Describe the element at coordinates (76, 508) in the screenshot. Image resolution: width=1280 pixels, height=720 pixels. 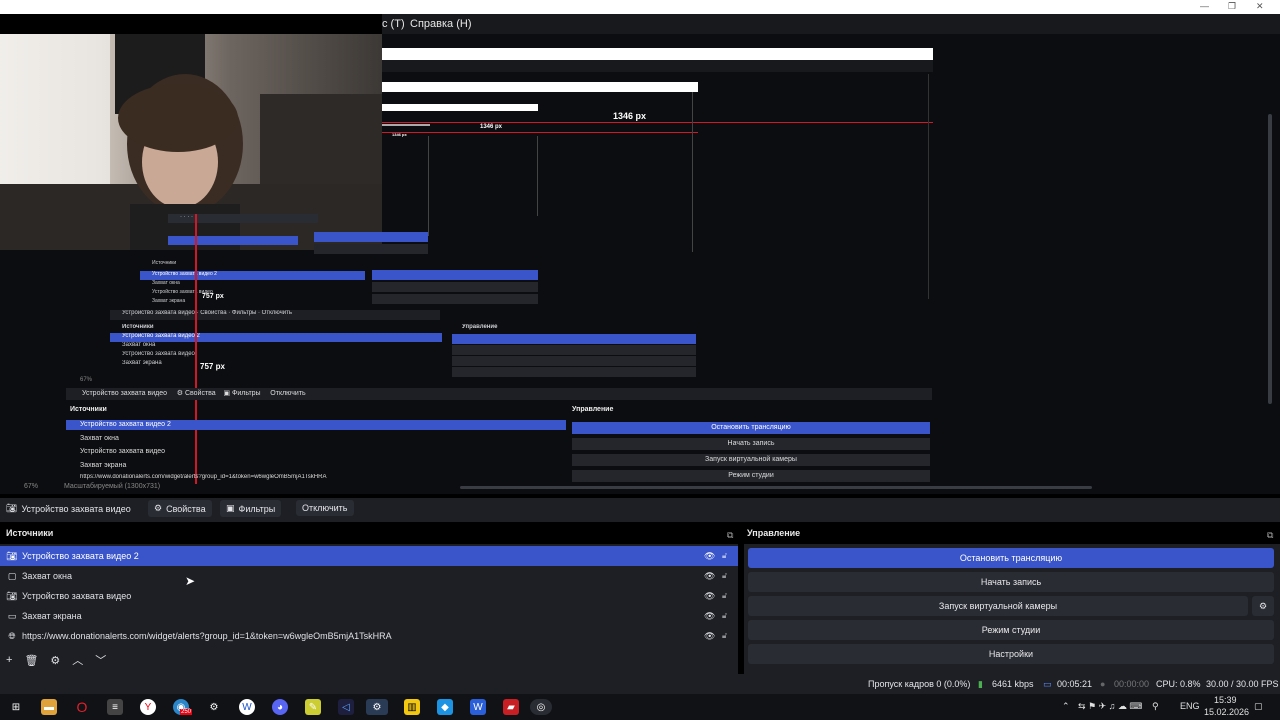
I see `selected-source-name: Устройство захвата видео` at that location.